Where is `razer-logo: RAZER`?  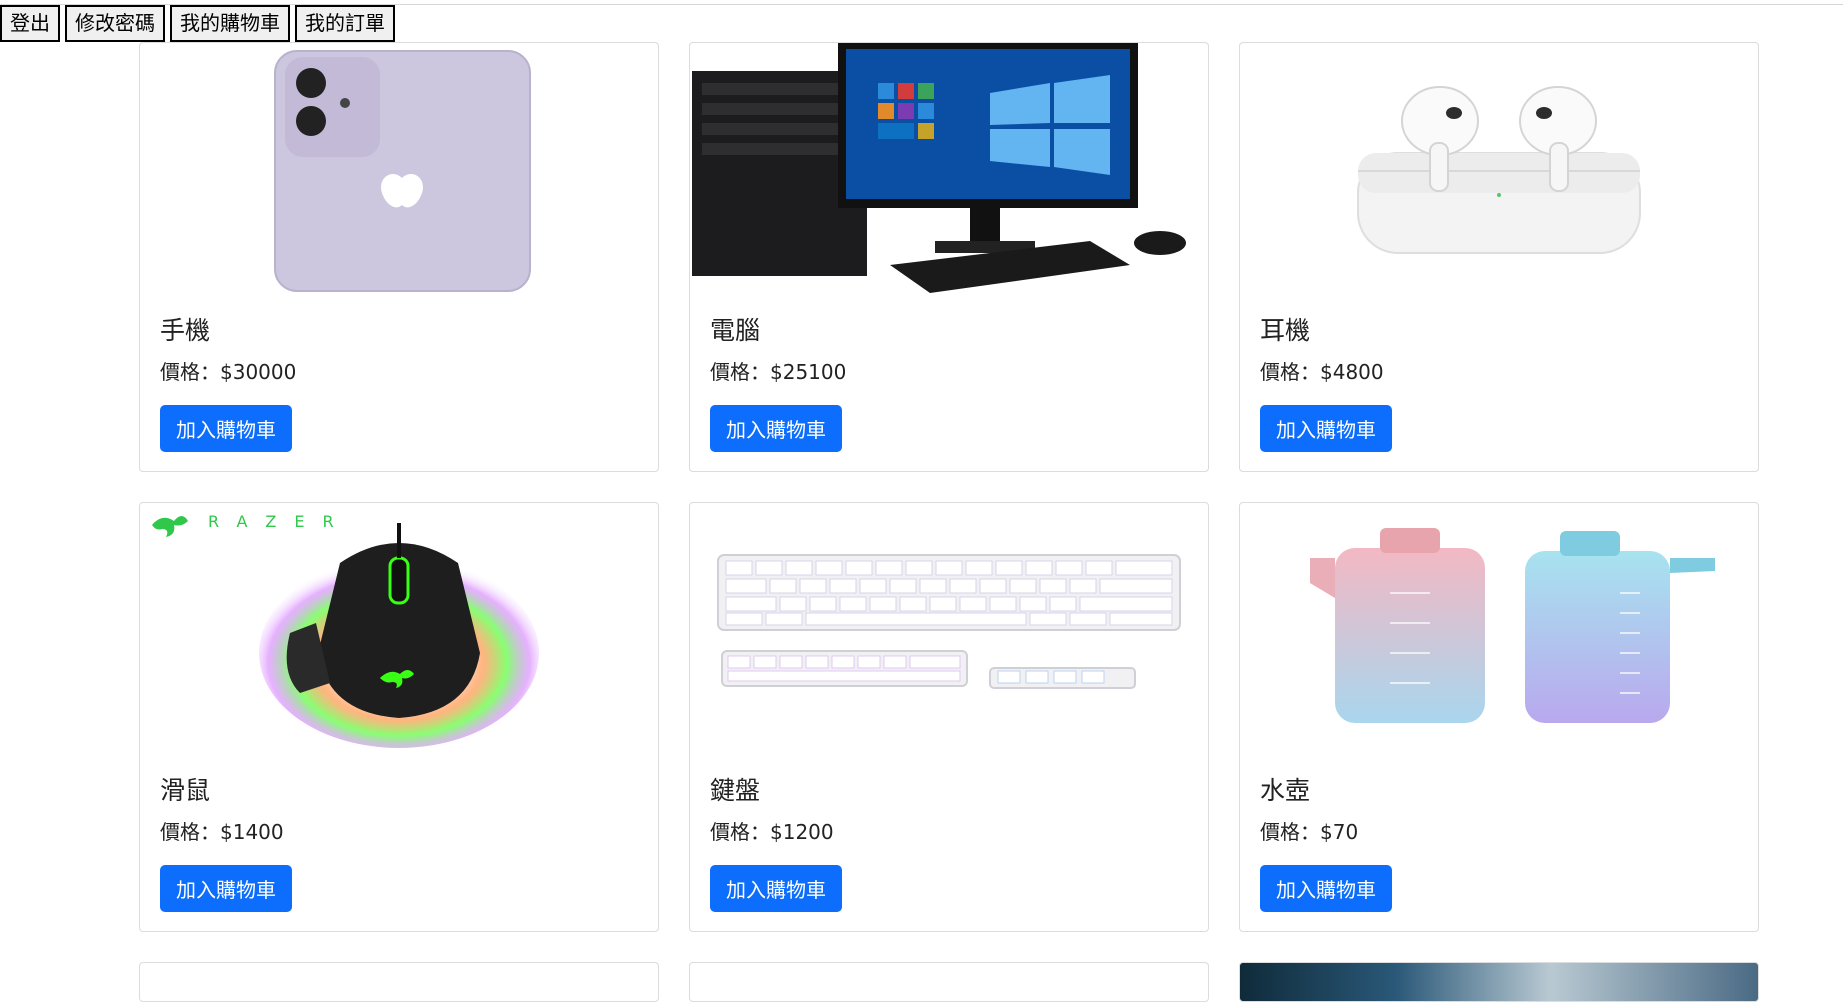 razer-logo: RAZER is located at coordinates (252, 524).